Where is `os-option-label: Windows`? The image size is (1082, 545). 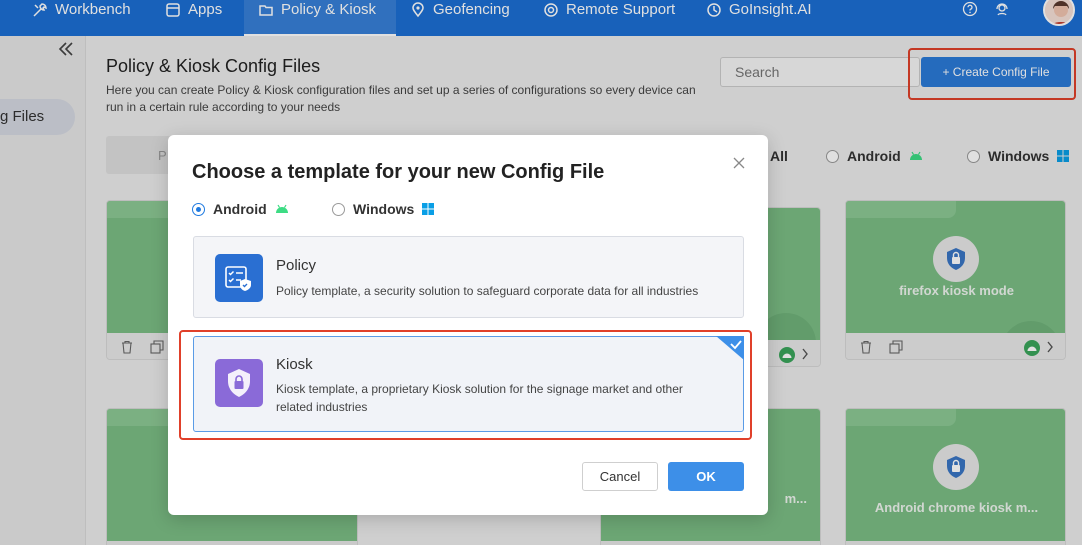 os-option-label: Windows is located at coordinates (384, 209).